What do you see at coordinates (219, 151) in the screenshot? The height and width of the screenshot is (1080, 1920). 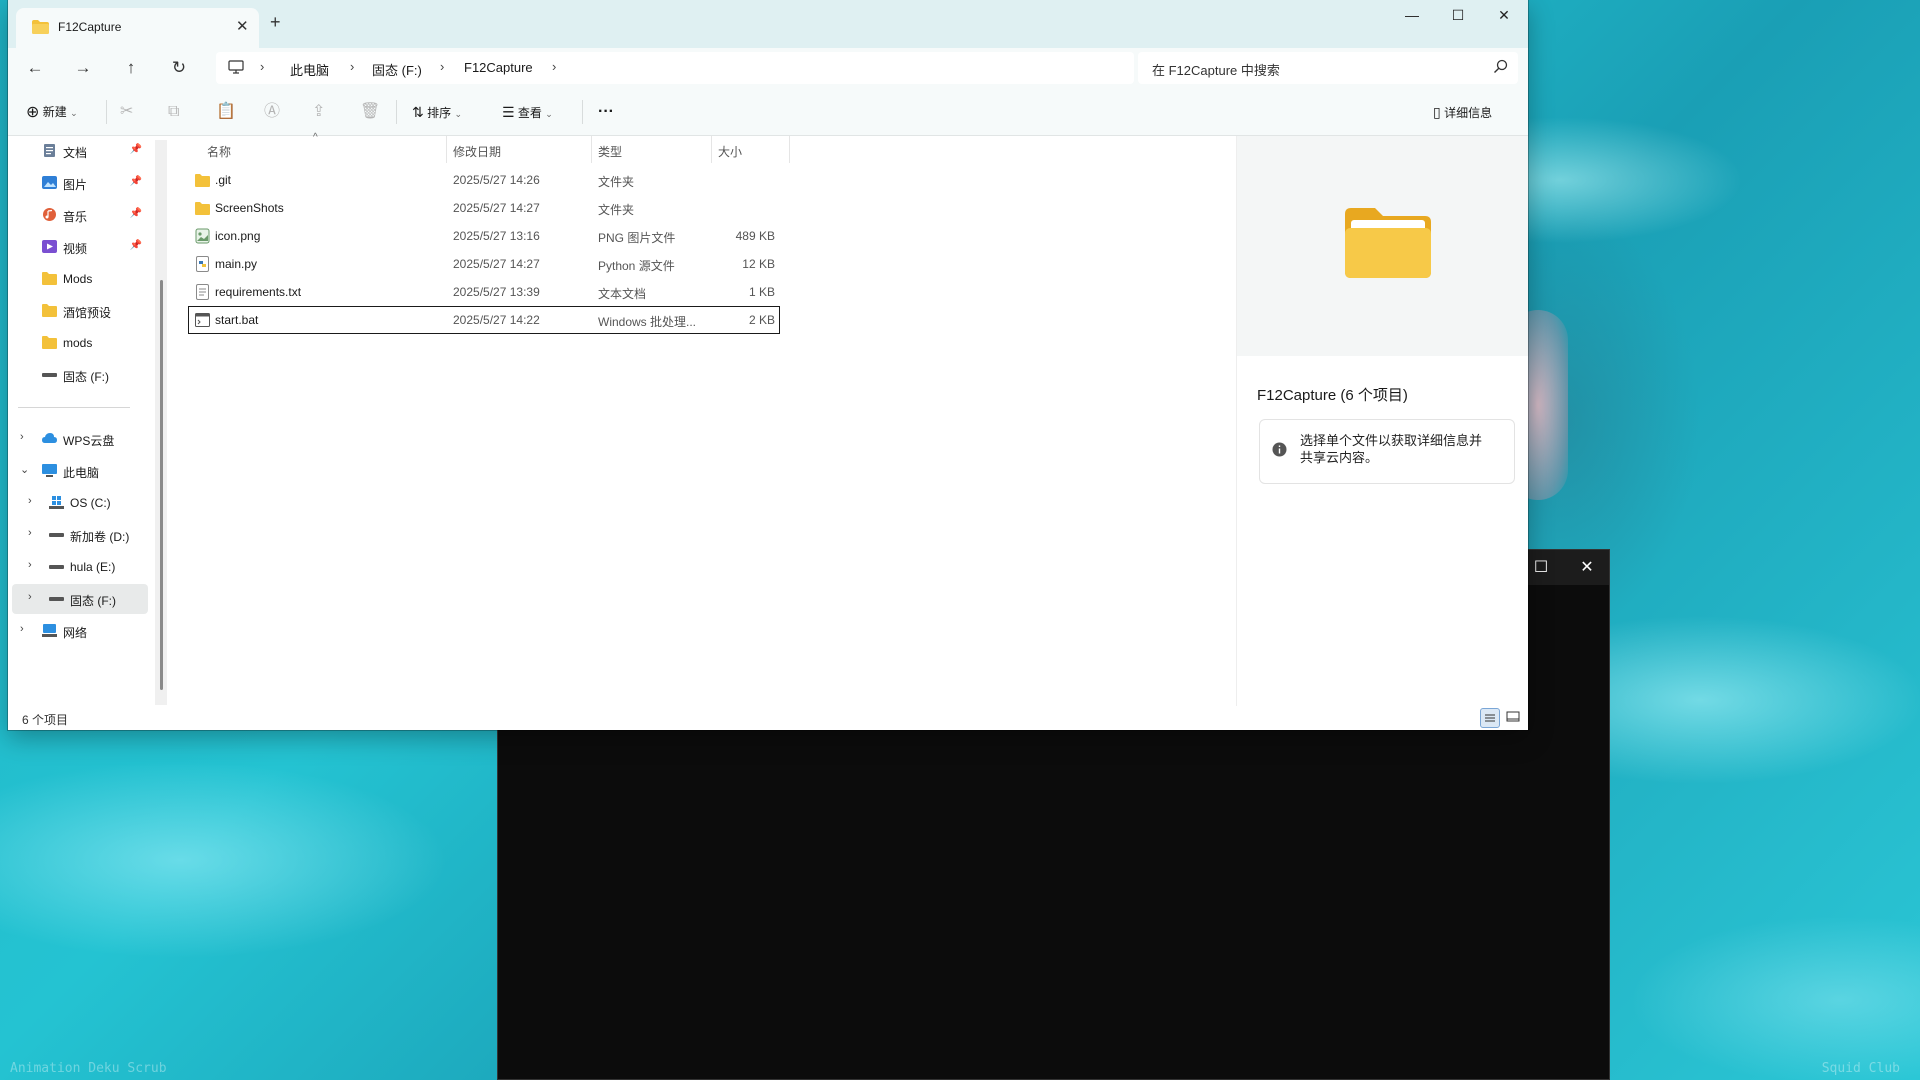 I see `column-header-name: 名称` at bounding box center [219, 151].